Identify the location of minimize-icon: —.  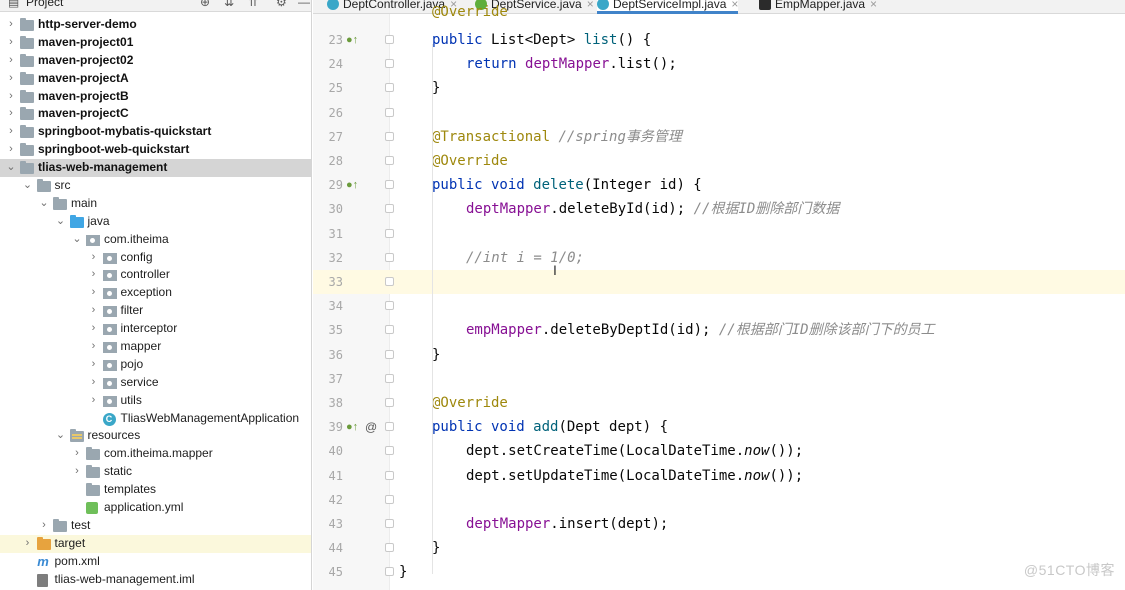
(304, 4).